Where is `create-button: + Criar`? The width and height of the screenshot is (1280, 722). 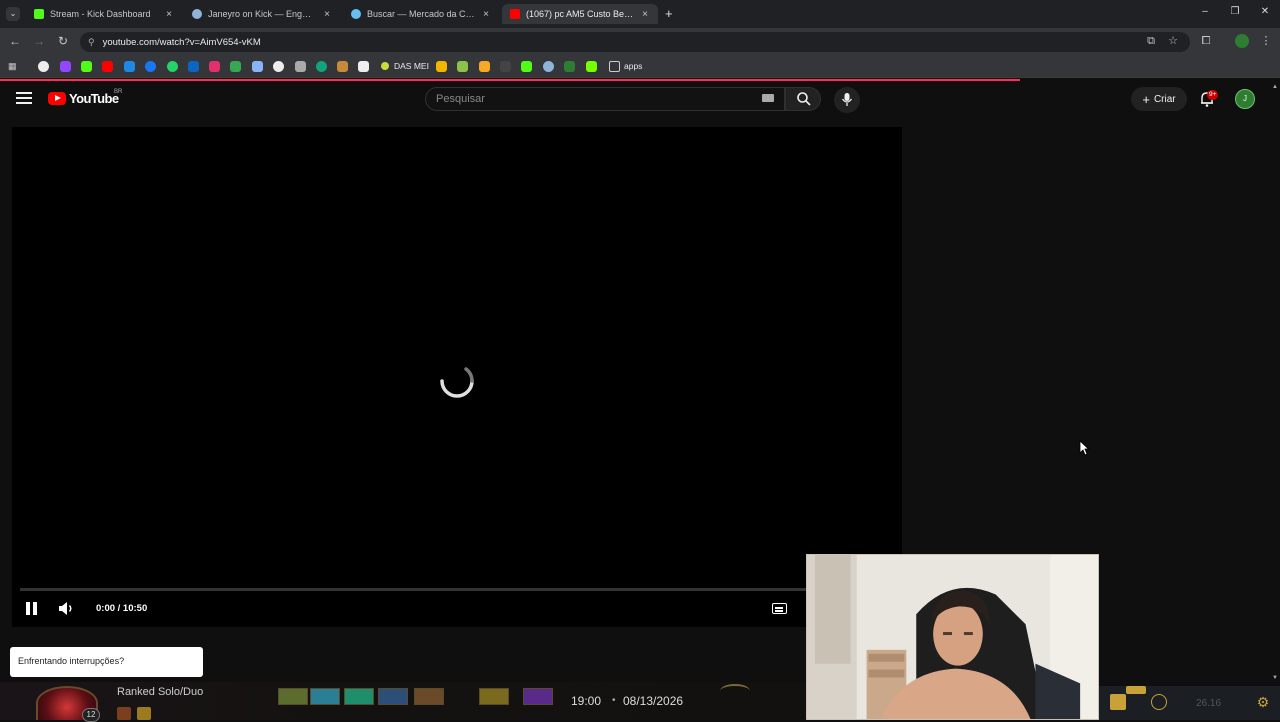 create-button: + Criar is located at coordinates (1159, 99).